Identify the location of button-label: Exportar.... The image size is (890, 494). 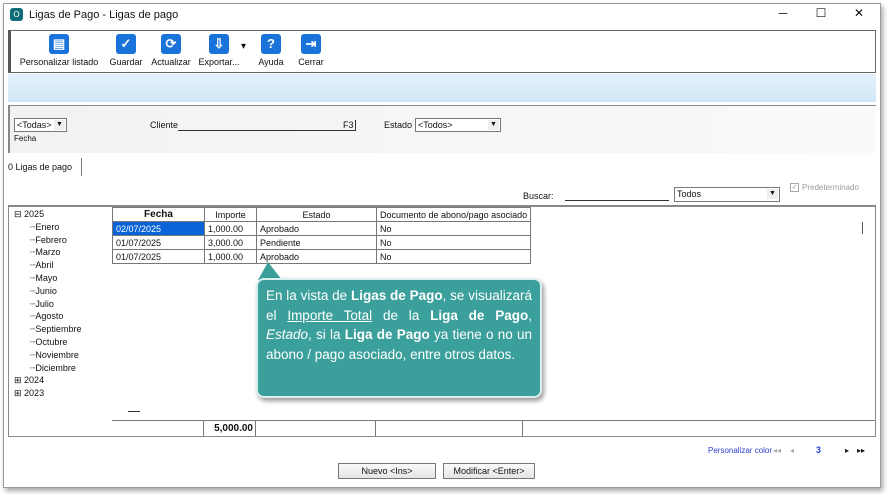
(219, 62).